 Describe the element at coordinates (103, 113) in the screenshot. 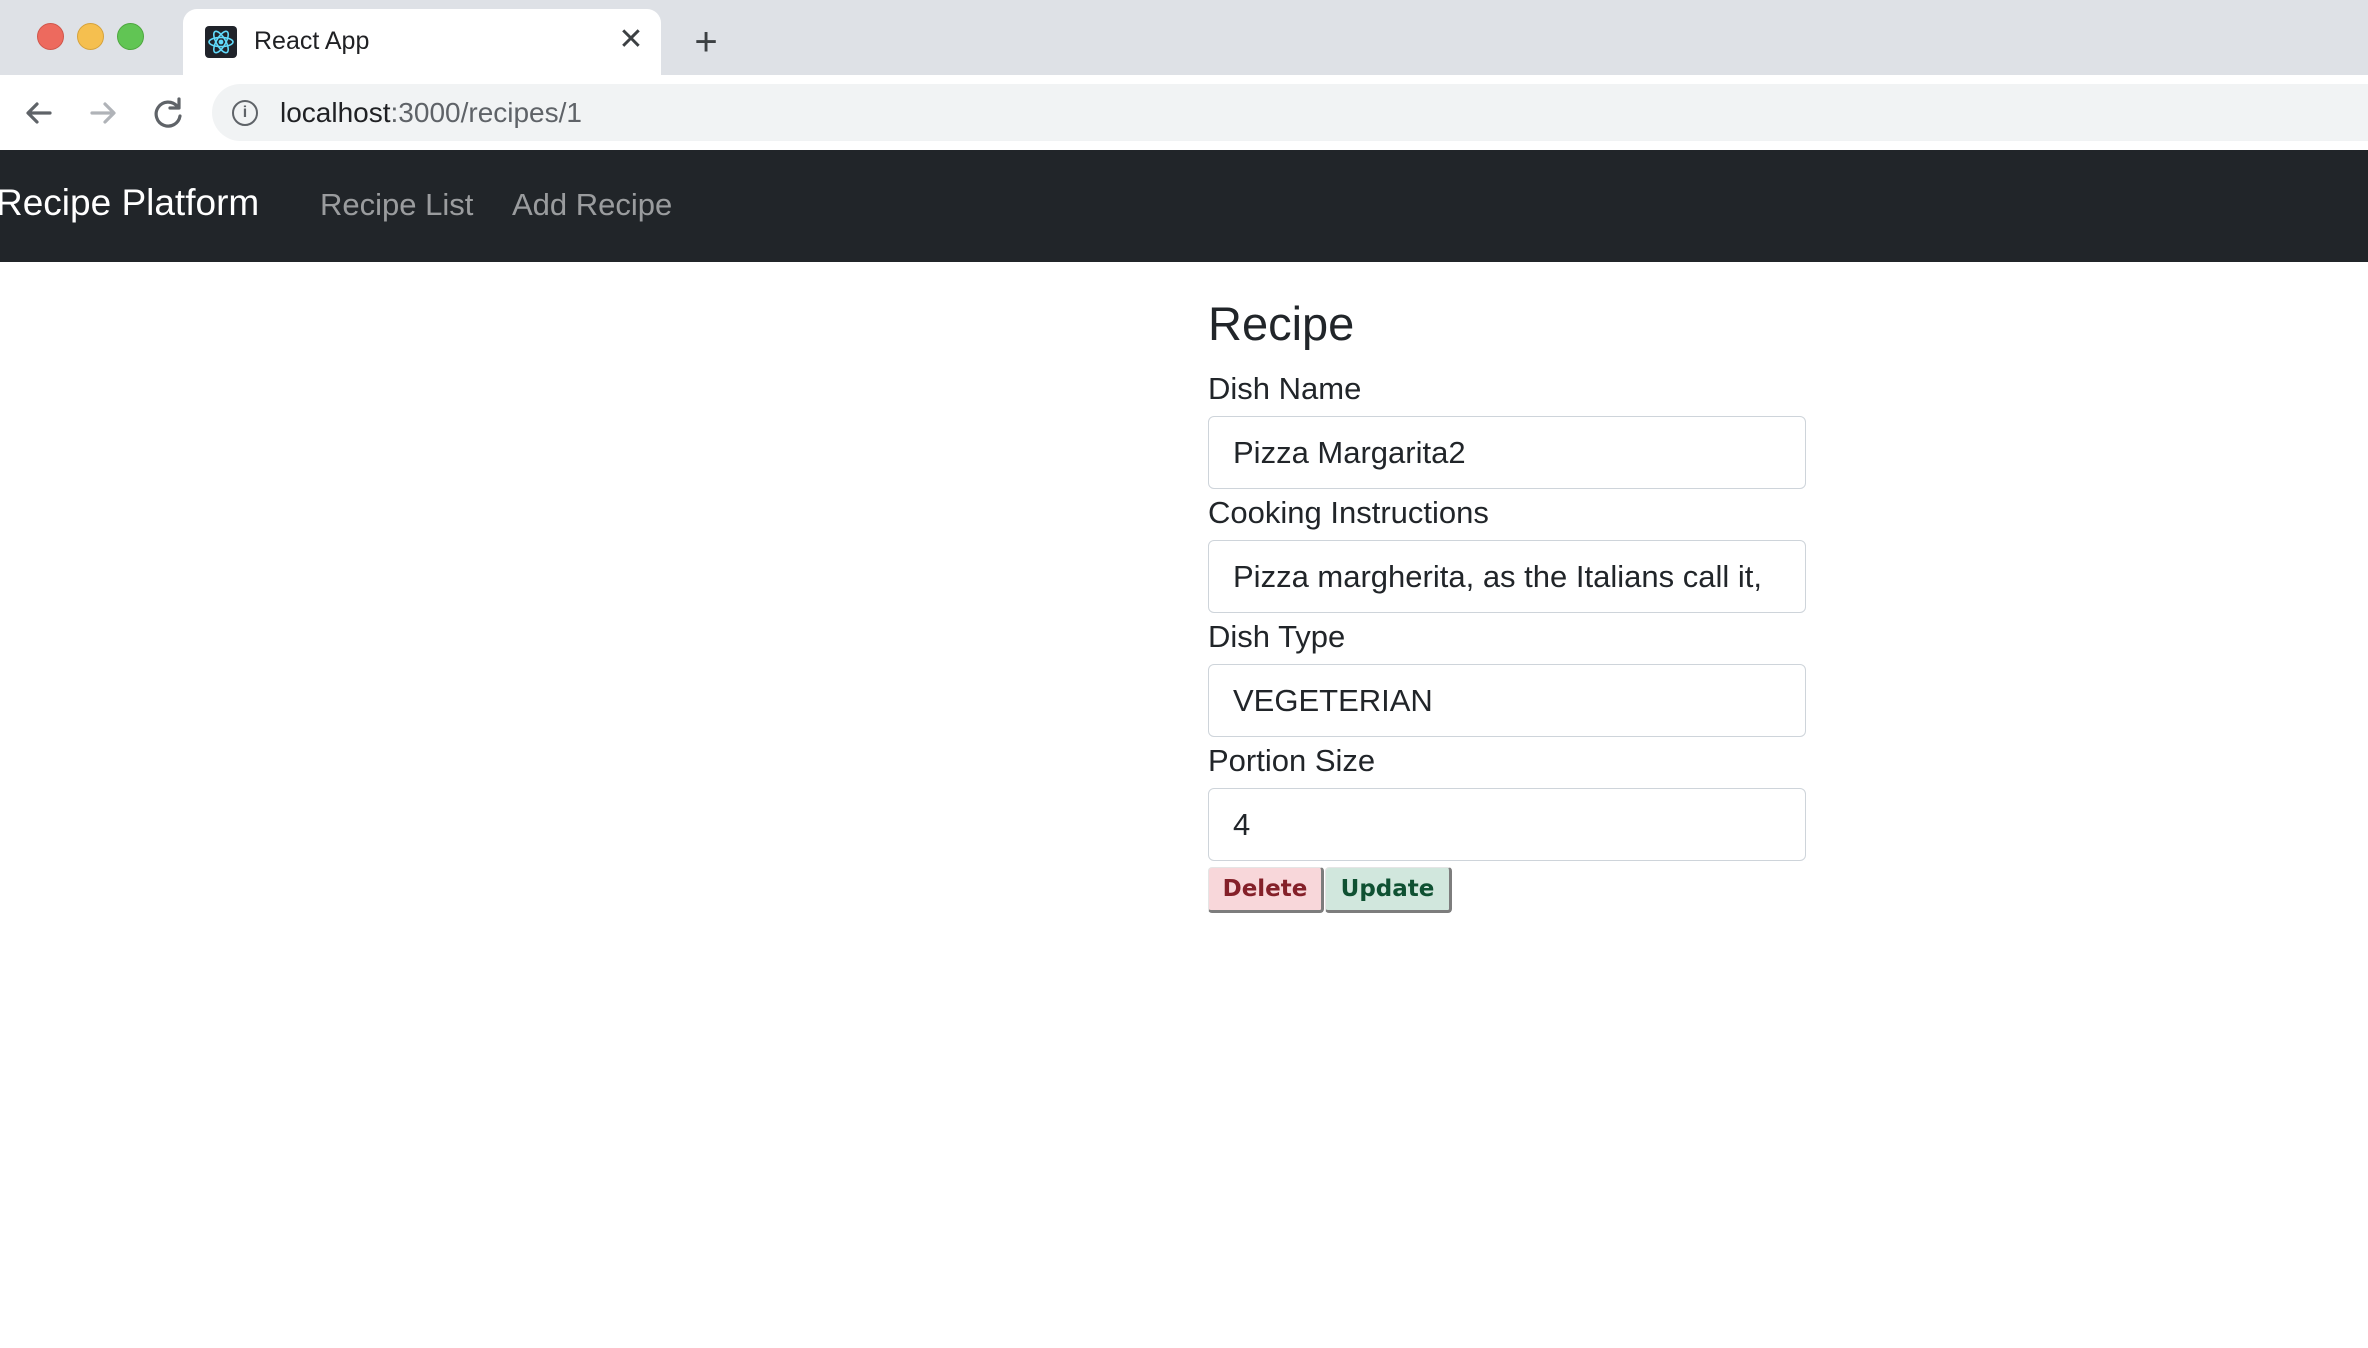

I see `forward-arrow-icon` at that location.